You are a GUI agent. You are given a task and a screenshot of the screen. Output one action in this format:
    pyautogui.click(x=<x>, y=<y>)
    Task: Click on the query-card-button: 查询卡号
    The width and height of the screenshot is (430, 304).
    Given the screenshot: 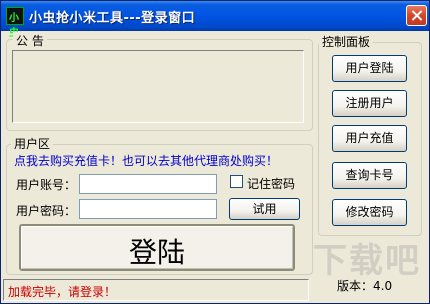 What is the action you would take?
    pyautogui.click(x=369, y=175)
    